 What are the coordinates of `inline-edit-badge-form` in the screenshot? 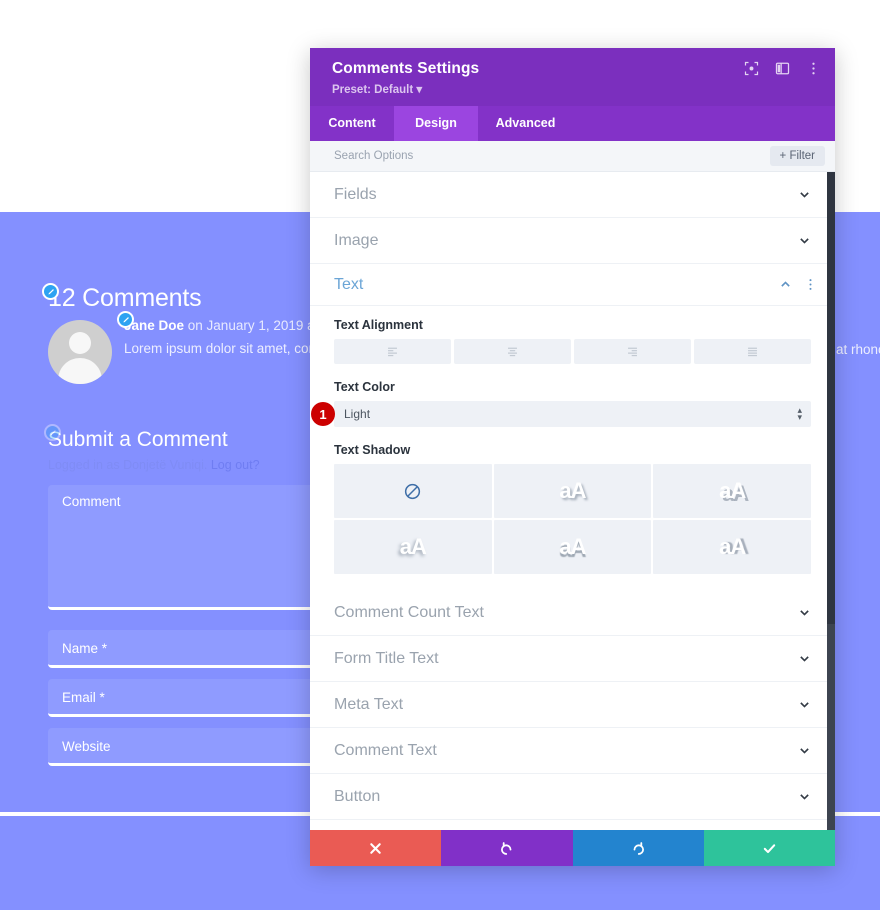 It's located at (52, 432).